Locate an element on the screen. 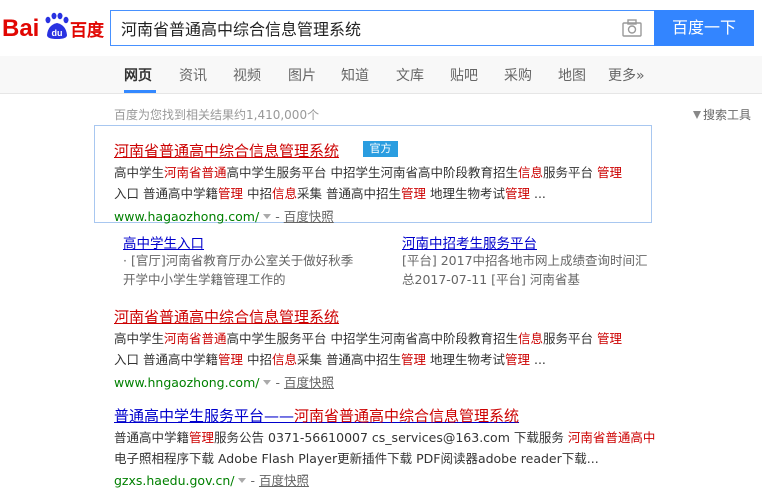 The image size is (762, 488). search-button: 百度一下 is located at coordinates (704, 28).